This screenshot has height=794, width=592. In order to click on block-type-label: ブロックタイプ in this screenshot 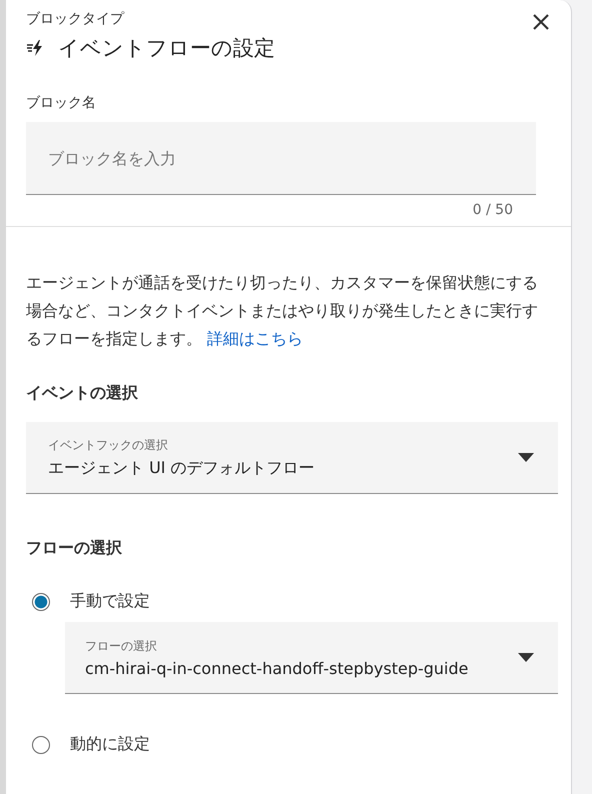, I will do `click(76, 19)`.